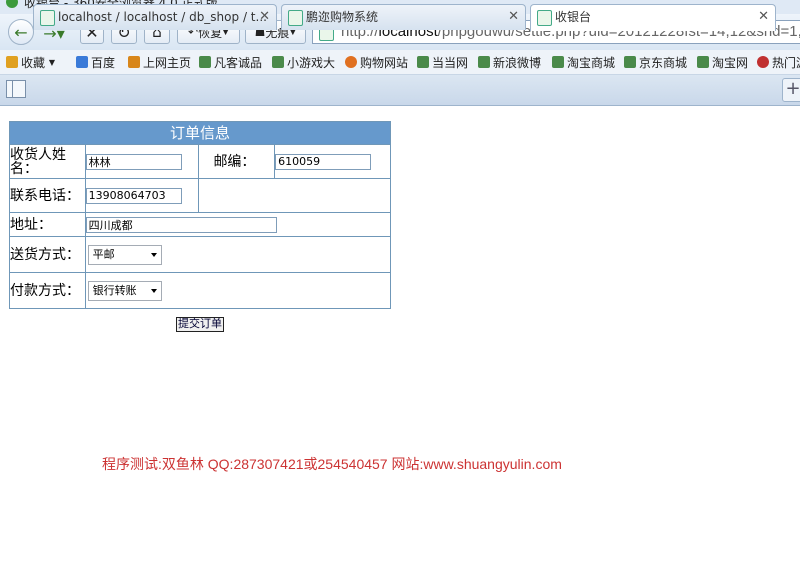 Image resolution: width=800 pixels, height=585 pixels. Describe the element at coordinates (133, 161) in the screenshot. I see `receiver-name-input` at that location.